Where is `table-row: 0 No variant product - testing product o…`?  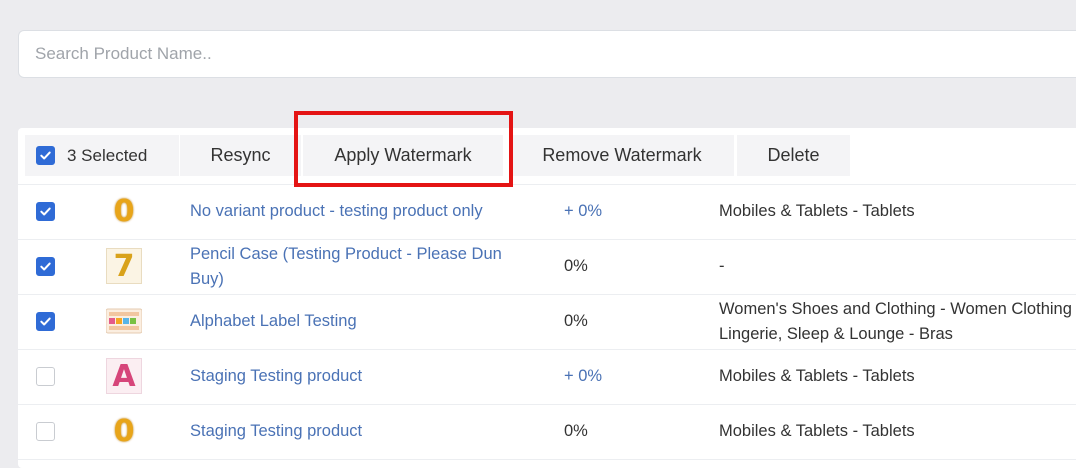 table-row: 0 No variant product - testing product o… is located at coordinates (547, 212).